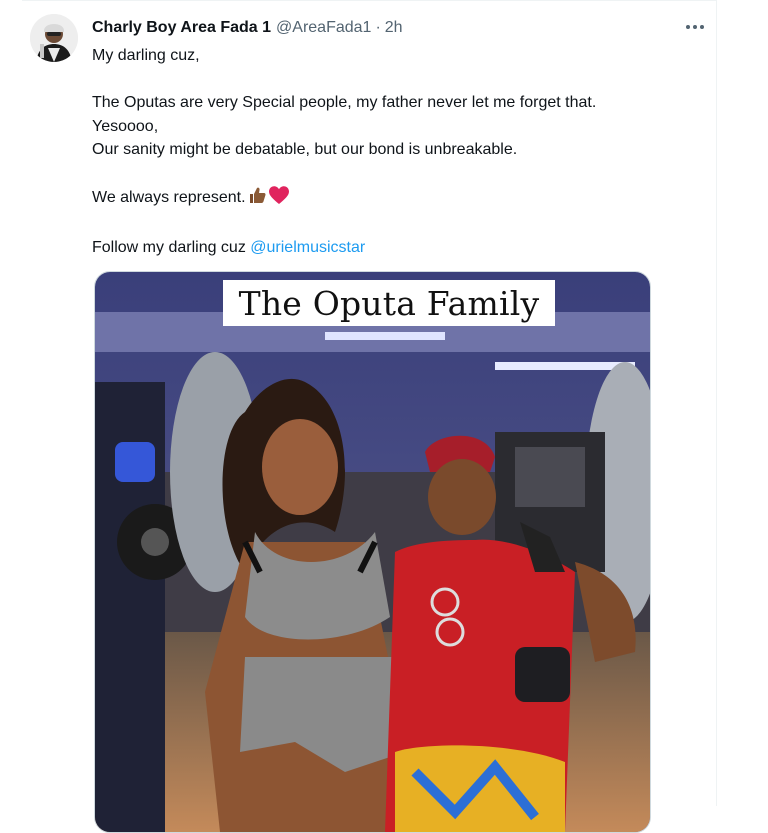  I want to click on tweet-line: Yesoooo,, so click(125, 126).